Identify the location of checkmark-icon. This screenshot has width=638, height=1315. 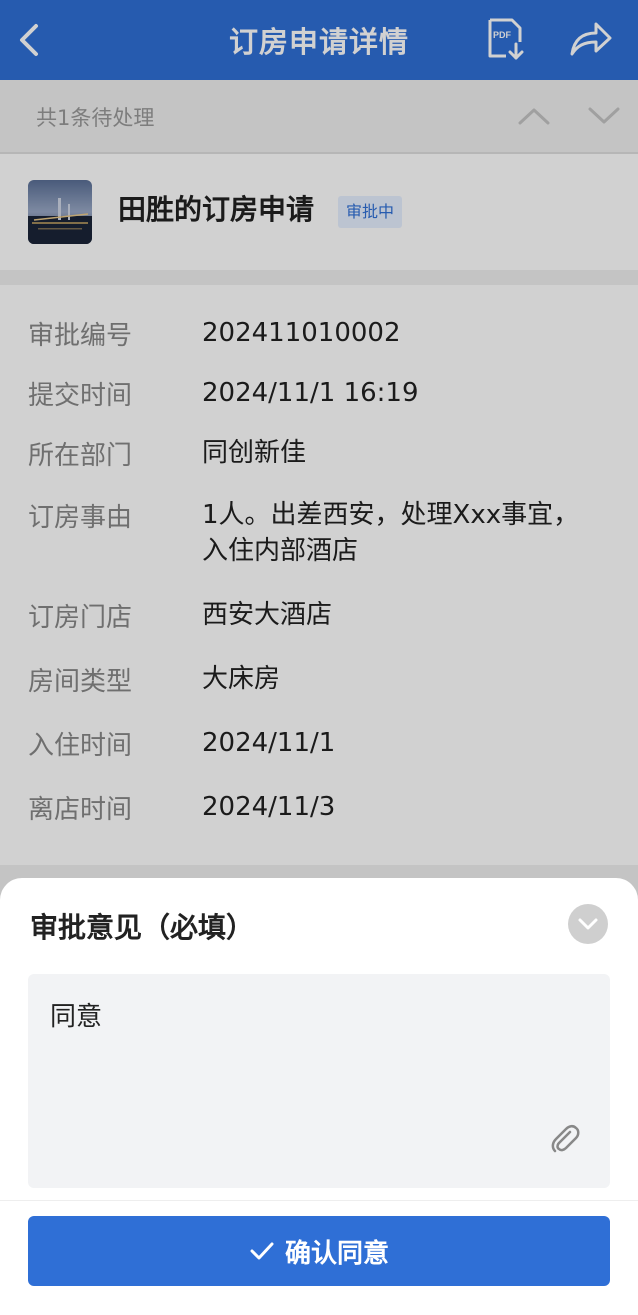
(262, 1251).